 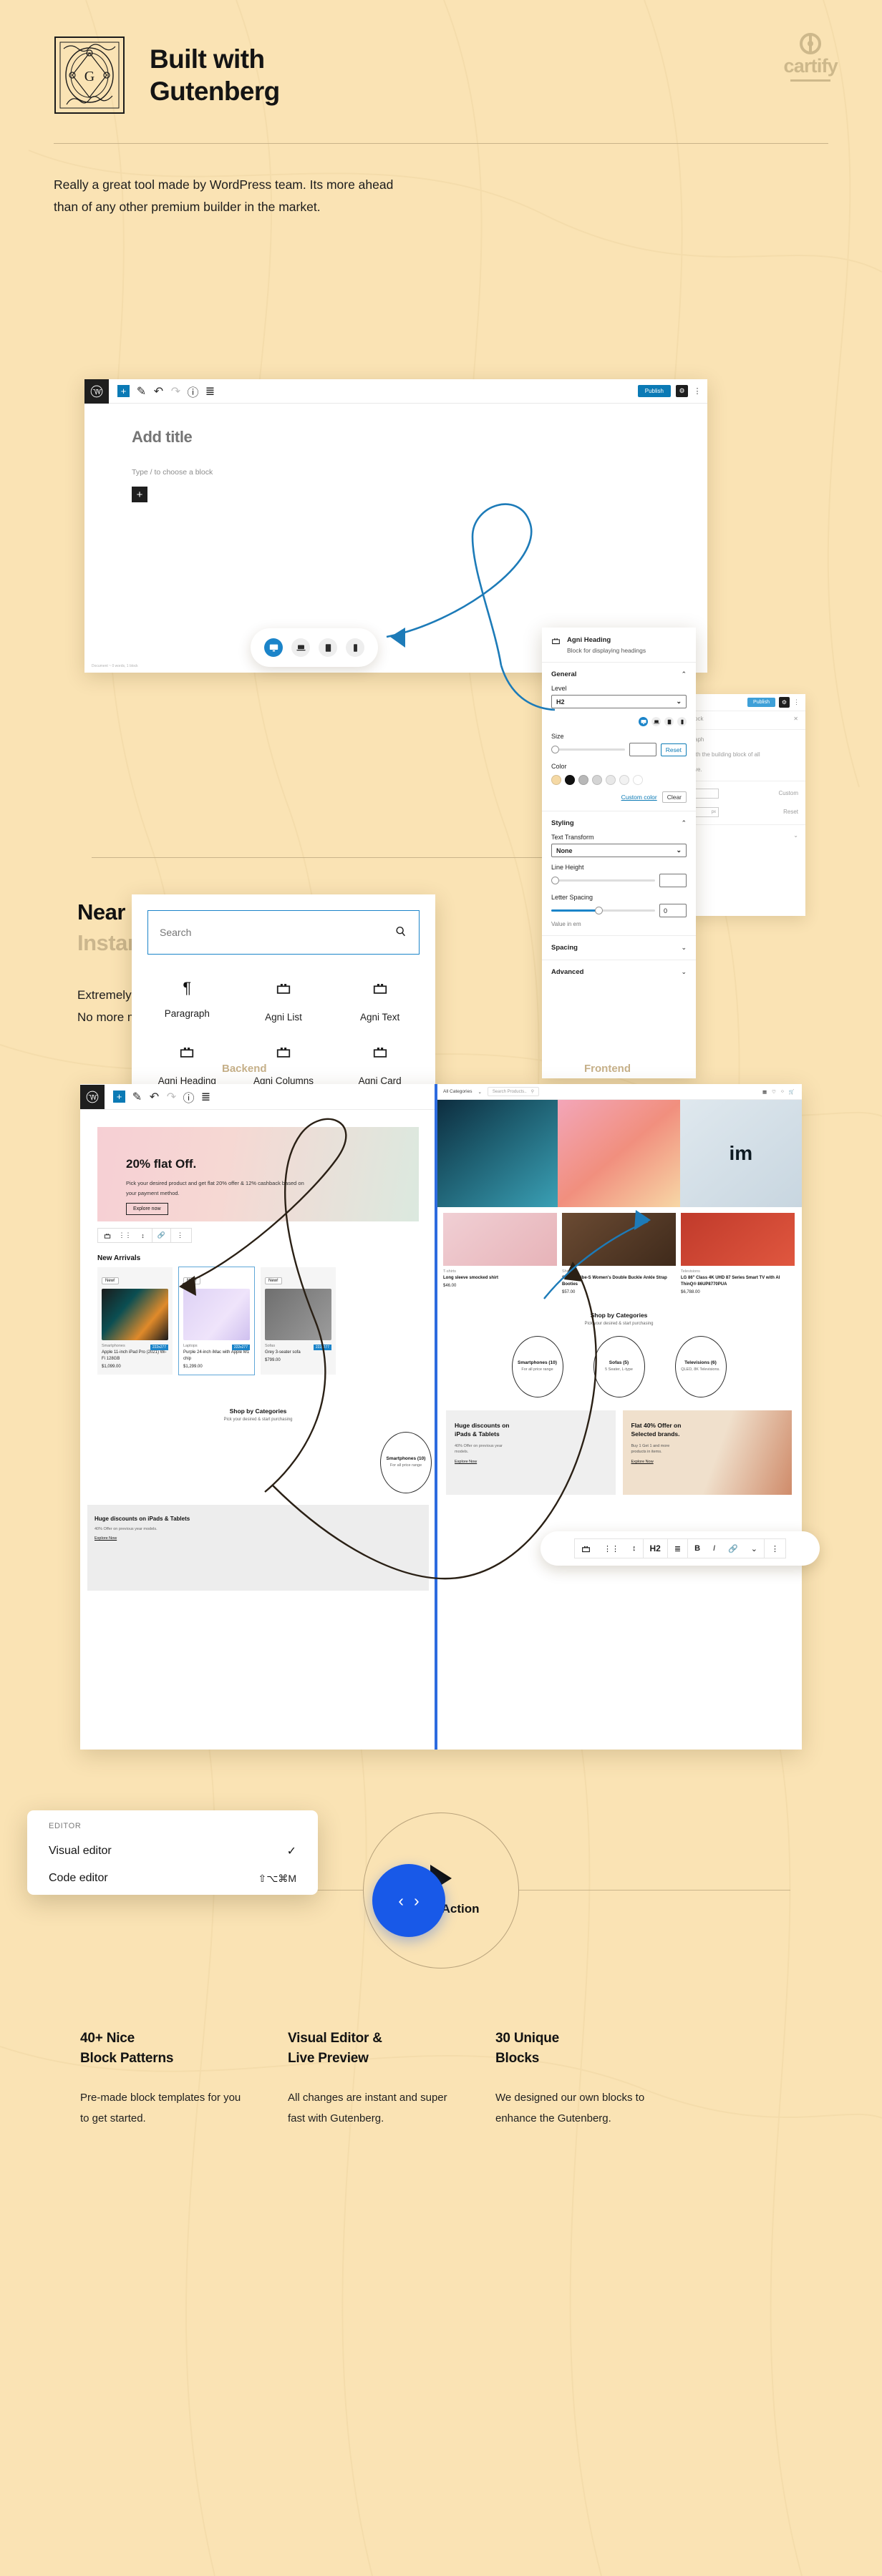 I want to click on letter-spacing-input: 0, so click(x=673, y=911).